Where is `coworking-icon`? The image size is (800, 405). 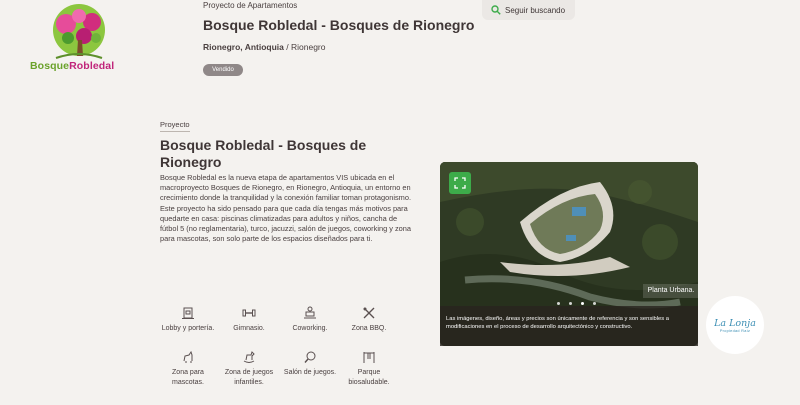
coworking-icon is located at coordinates (310, 312).